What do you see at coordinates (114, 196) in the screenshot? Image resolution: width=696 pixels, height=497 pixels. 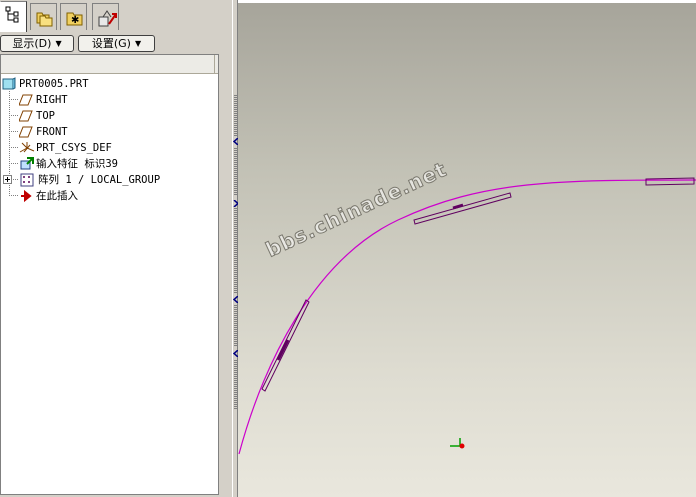 I see `tree-item-insert-here: 在此插入` at bounding box center [114, 196].